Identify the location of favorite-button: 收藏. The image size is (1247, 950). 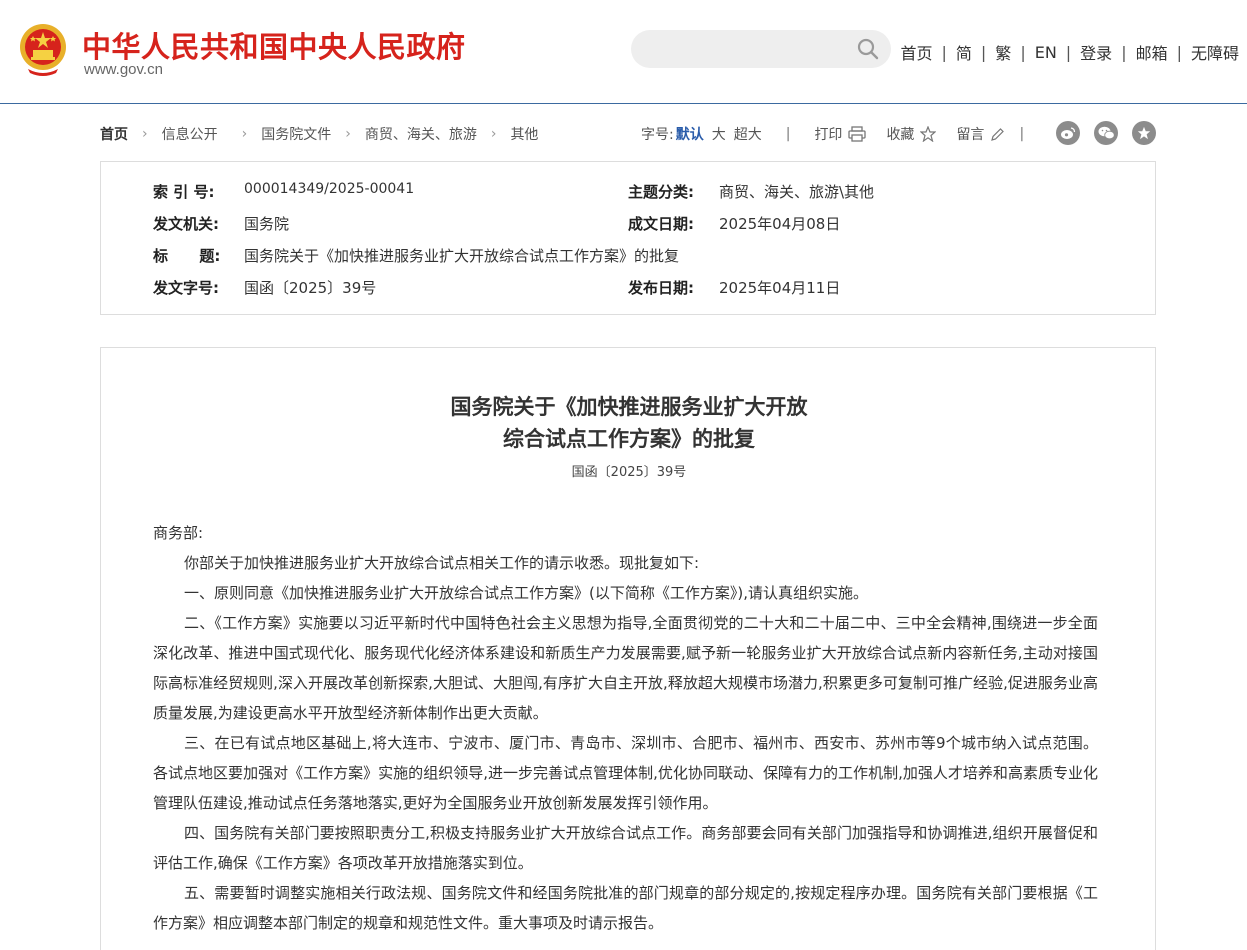
(911, 134).